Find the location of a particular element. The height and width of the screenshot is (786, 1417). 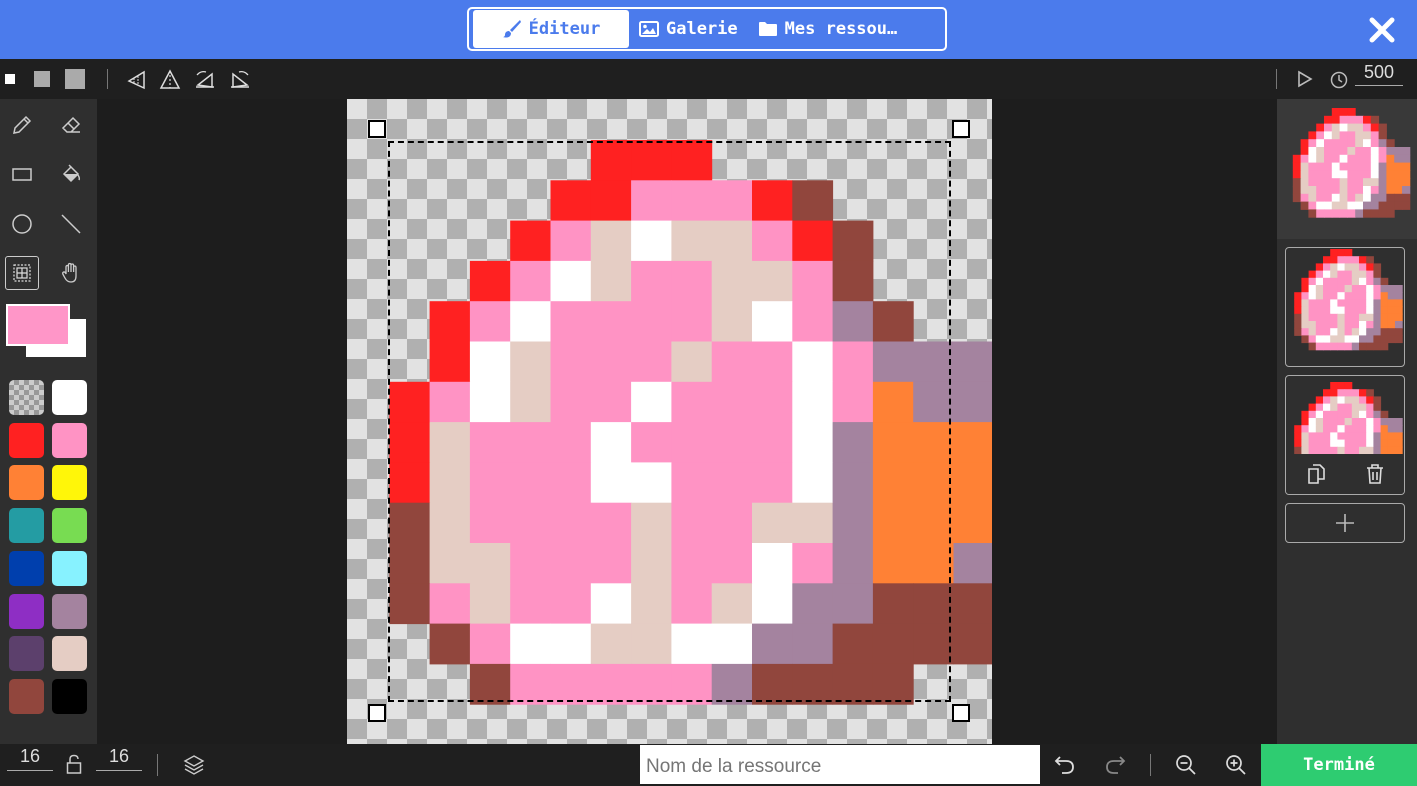

lock-icon is located at coordinates (74, 764).